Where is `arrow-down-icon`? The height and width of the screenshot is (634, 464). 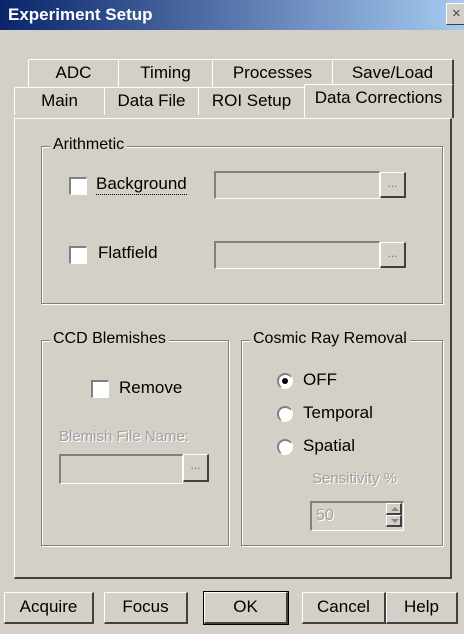 arrow-down-icon is located at coordinates (395, 521).